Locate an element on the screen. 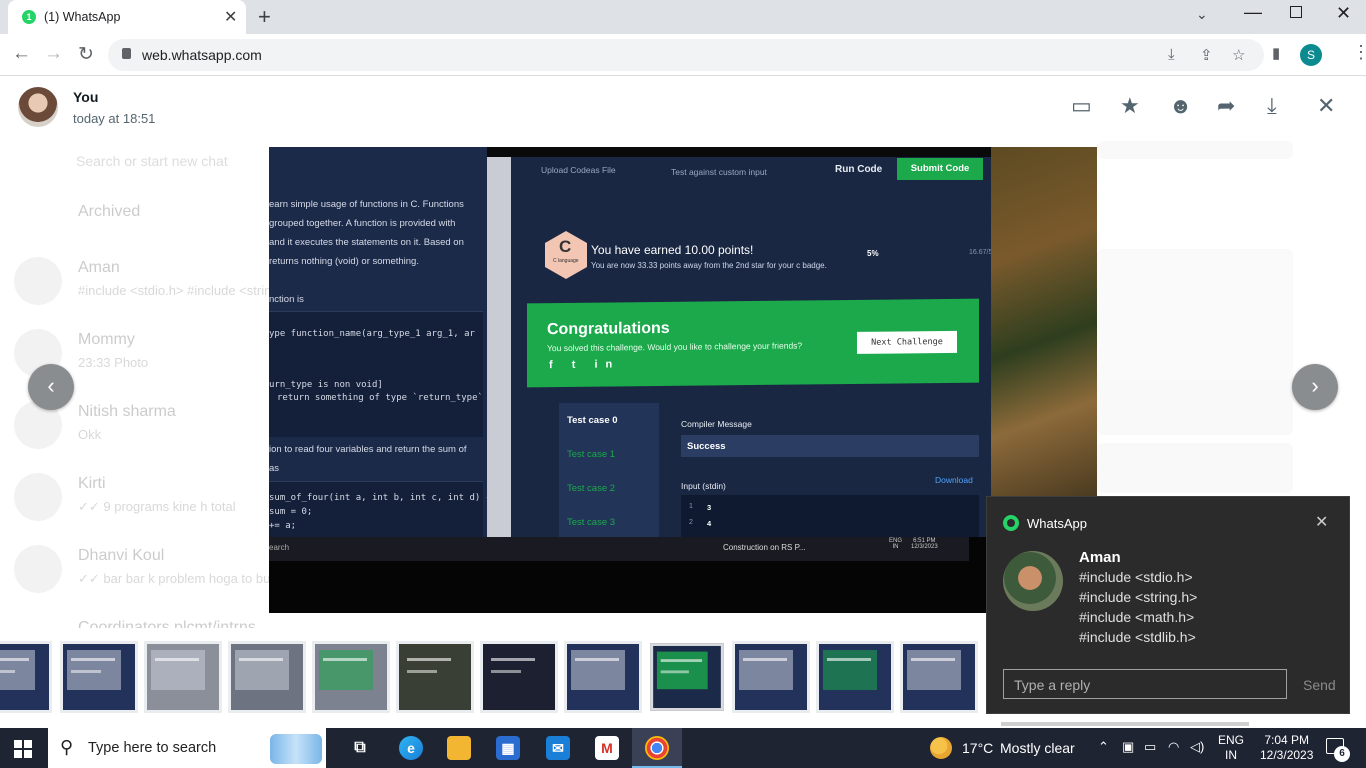  toast-reply-placeholder: Type a reply is located at coordinates (1052, 685).